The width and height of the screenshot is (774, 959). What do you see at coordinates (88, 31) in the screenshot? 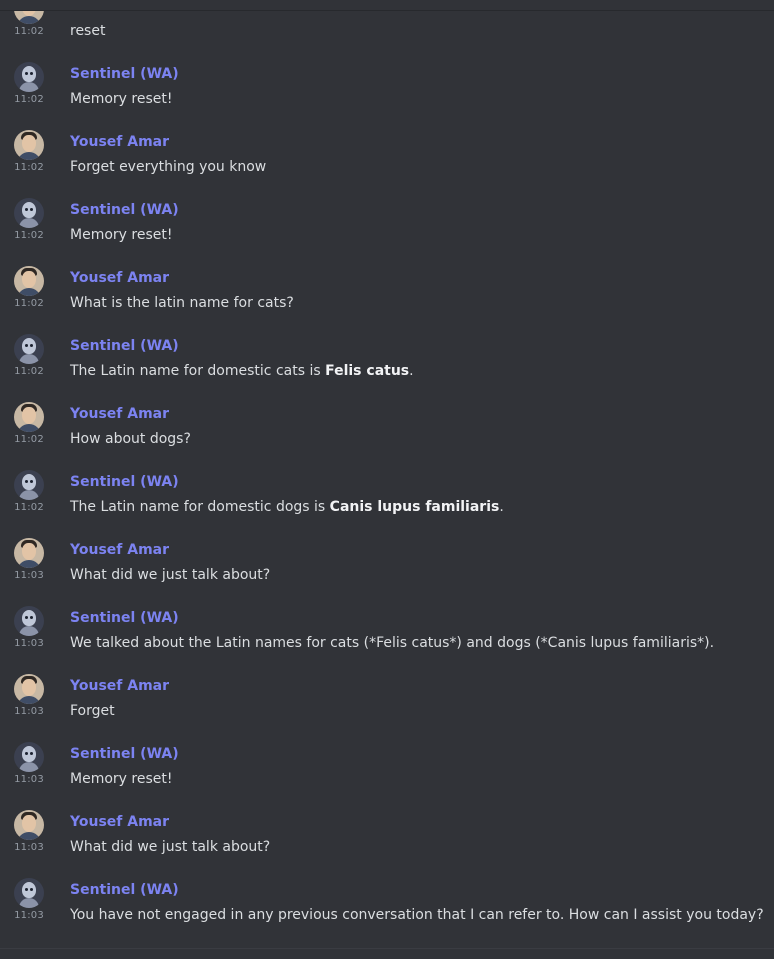
I see `message-text: reset` at bounding box center [88, 31].